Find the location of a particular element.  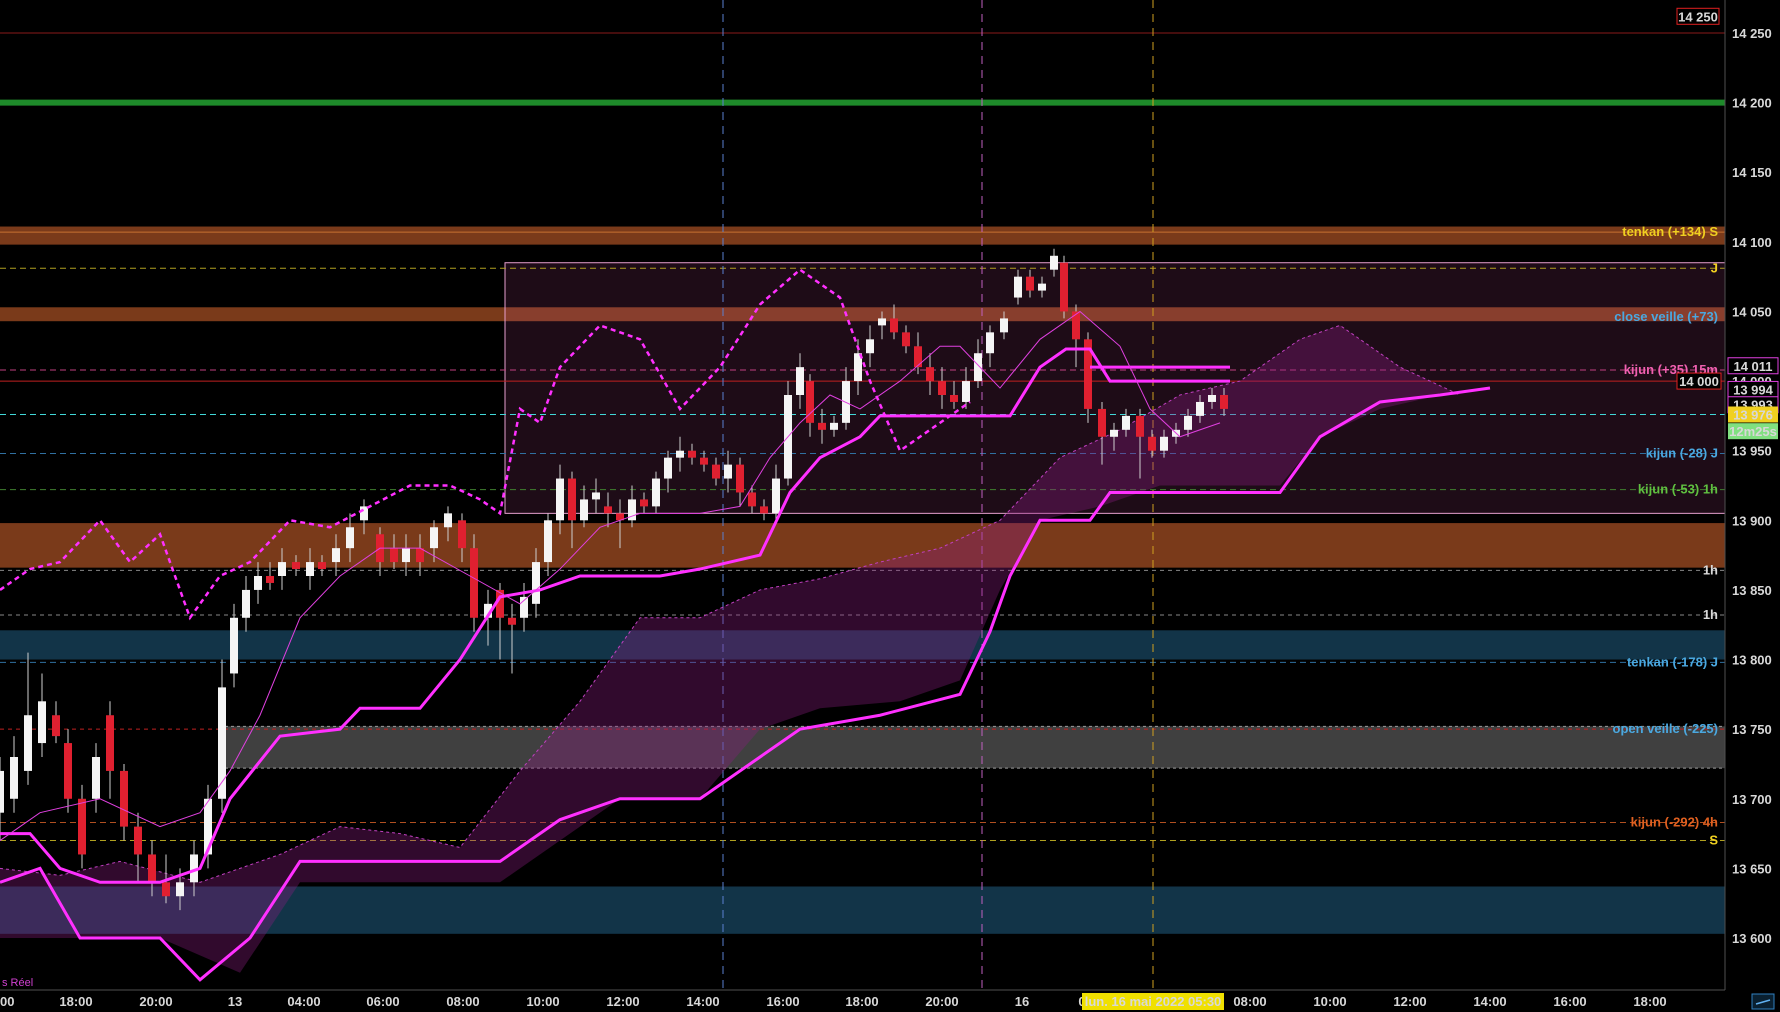

x-axis-tick-label: 12:00 is located at coordinates (622, 1001).